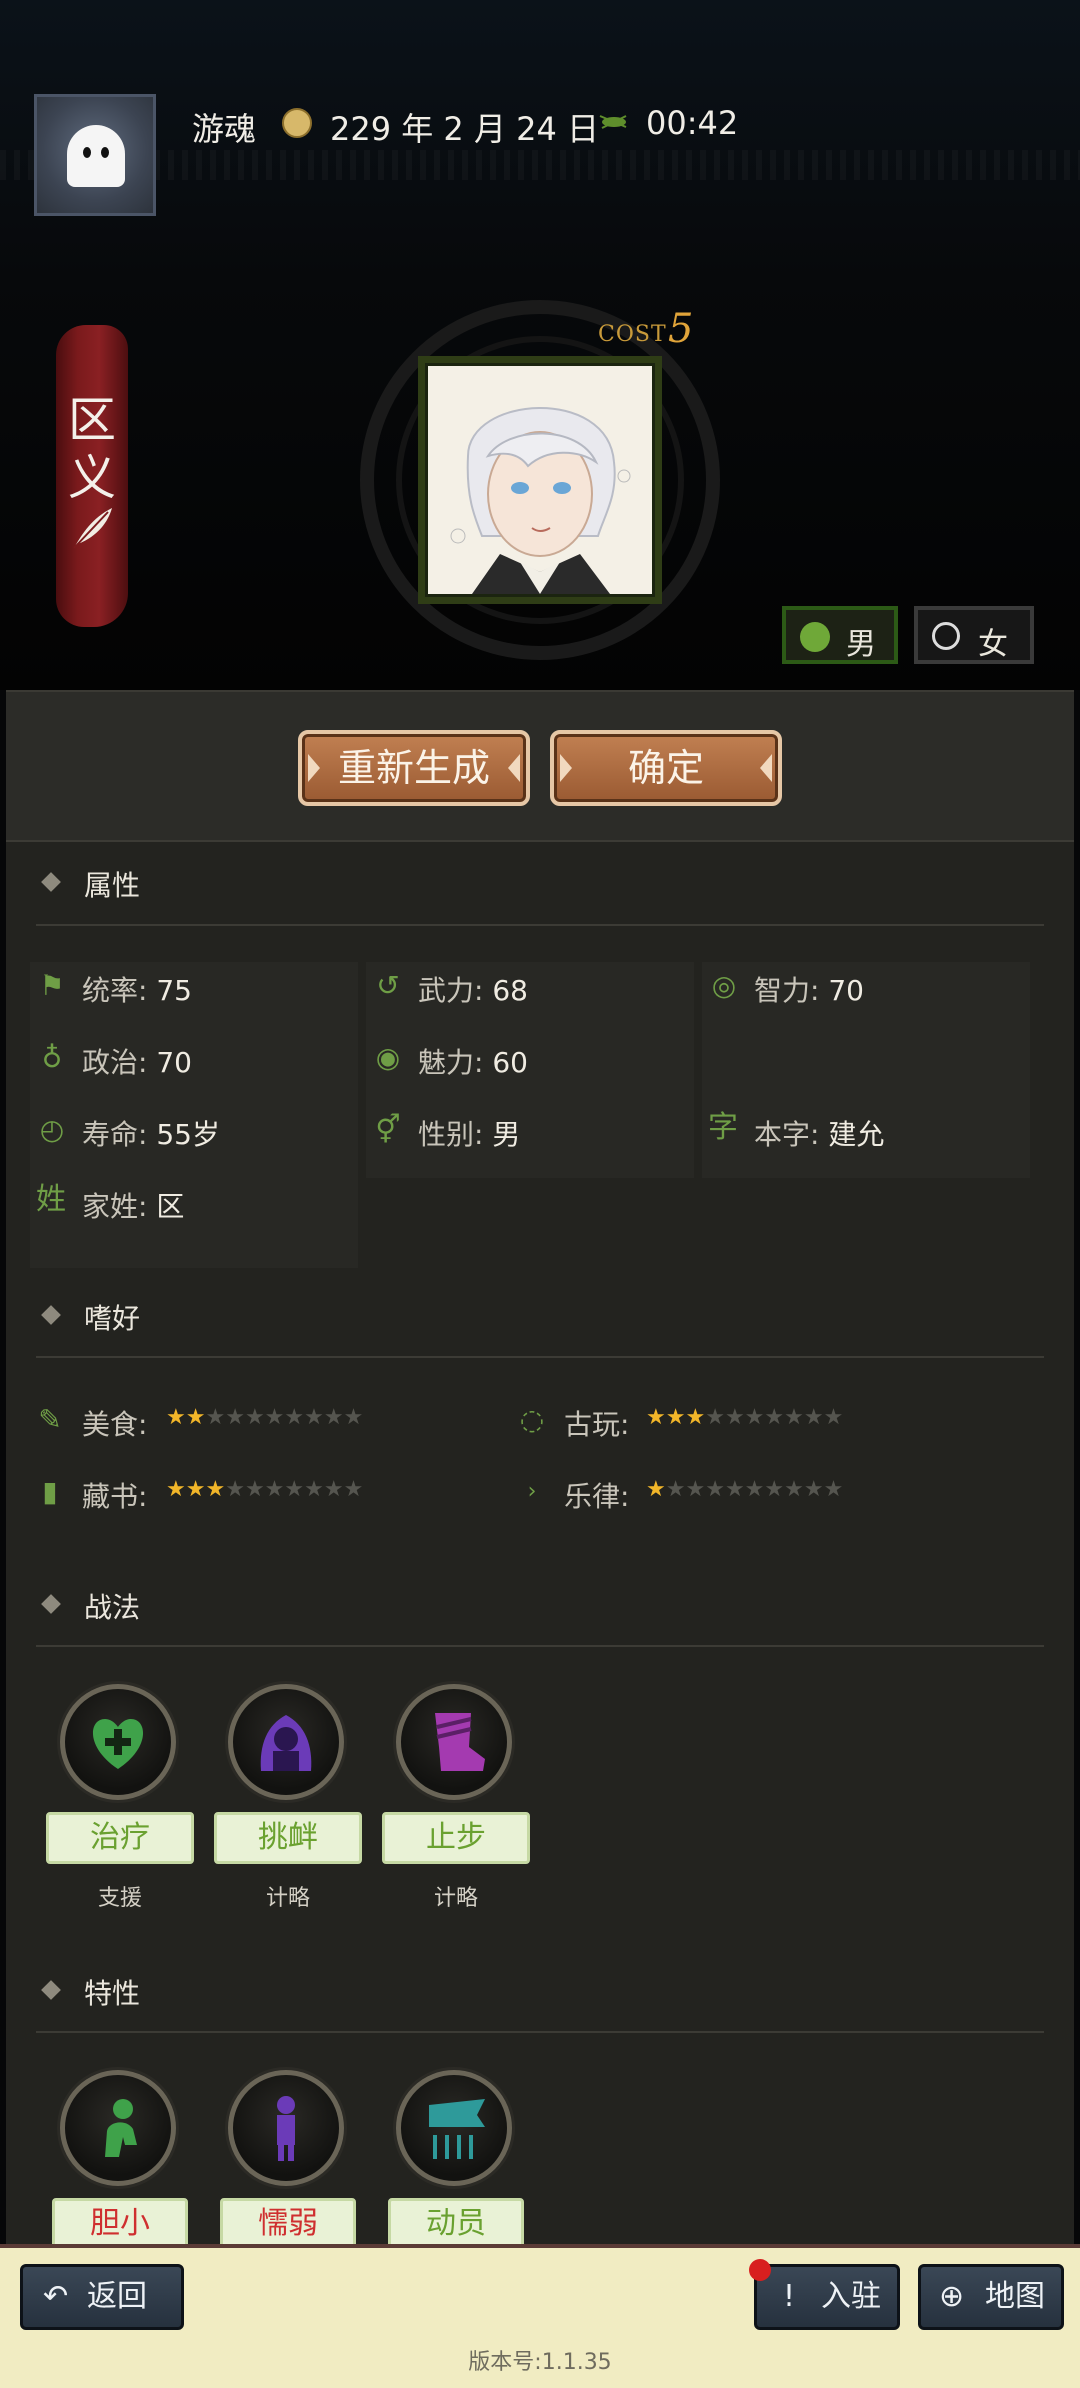 Image resolution: width=1080 pixels, height=2388 pixels. I want to click on flag-icon: ⚑, so click(52, 985).